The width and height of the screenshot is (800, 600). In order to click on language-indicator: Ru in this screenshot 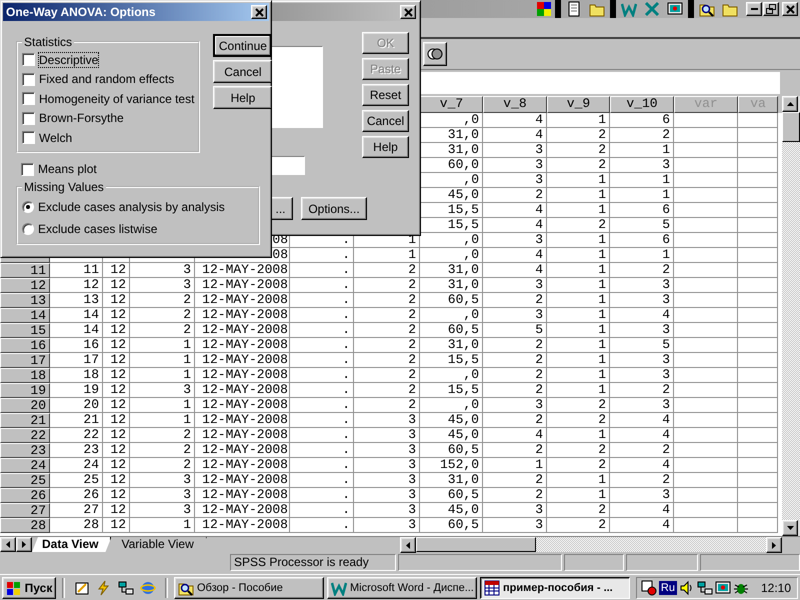, I will do `click(667, 587)`.